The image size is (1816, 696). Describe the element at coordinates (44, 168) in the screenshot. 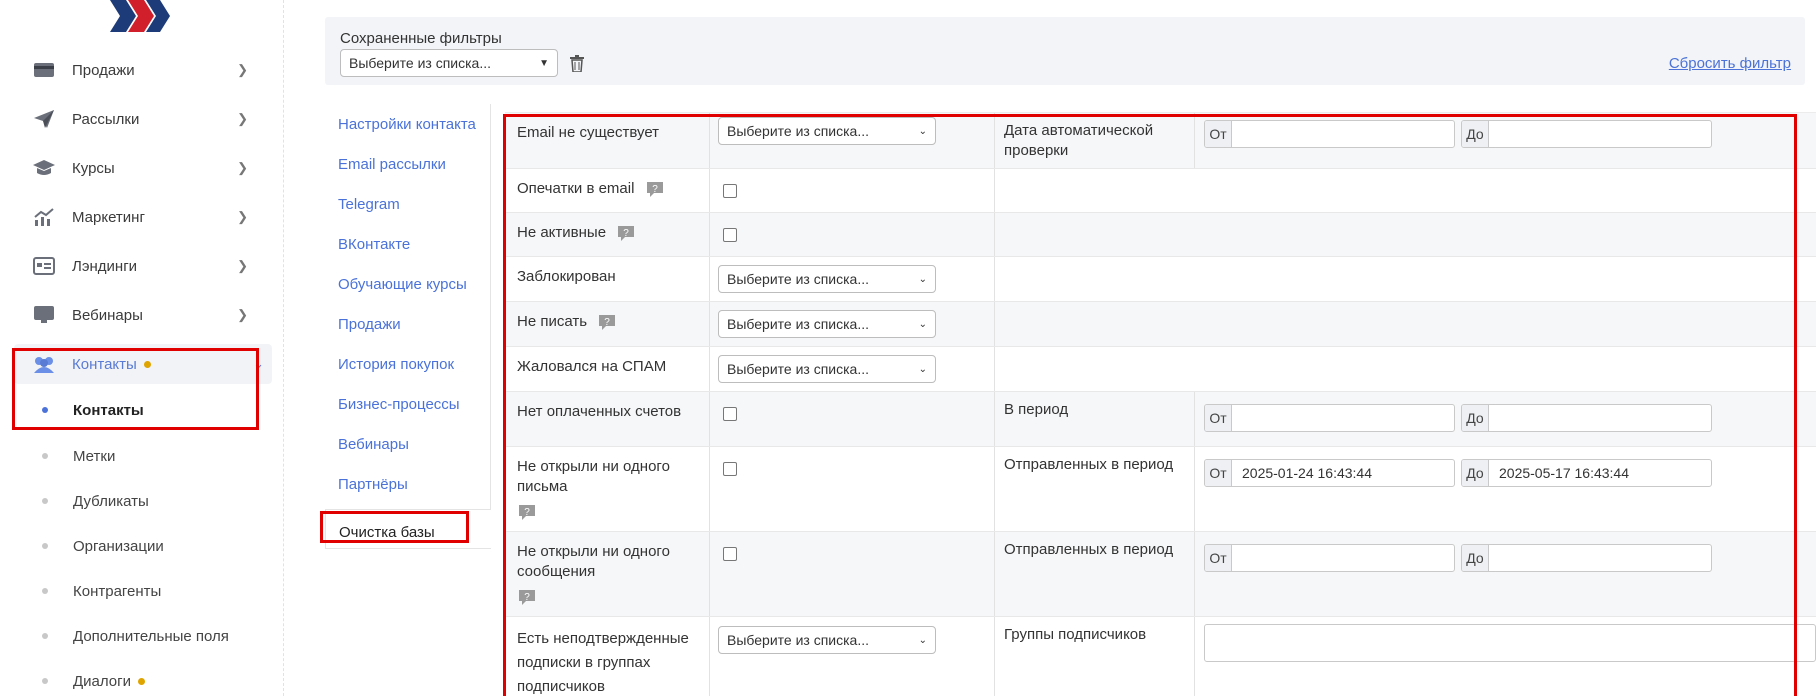

I see `graduation-cap-icon` at that location.